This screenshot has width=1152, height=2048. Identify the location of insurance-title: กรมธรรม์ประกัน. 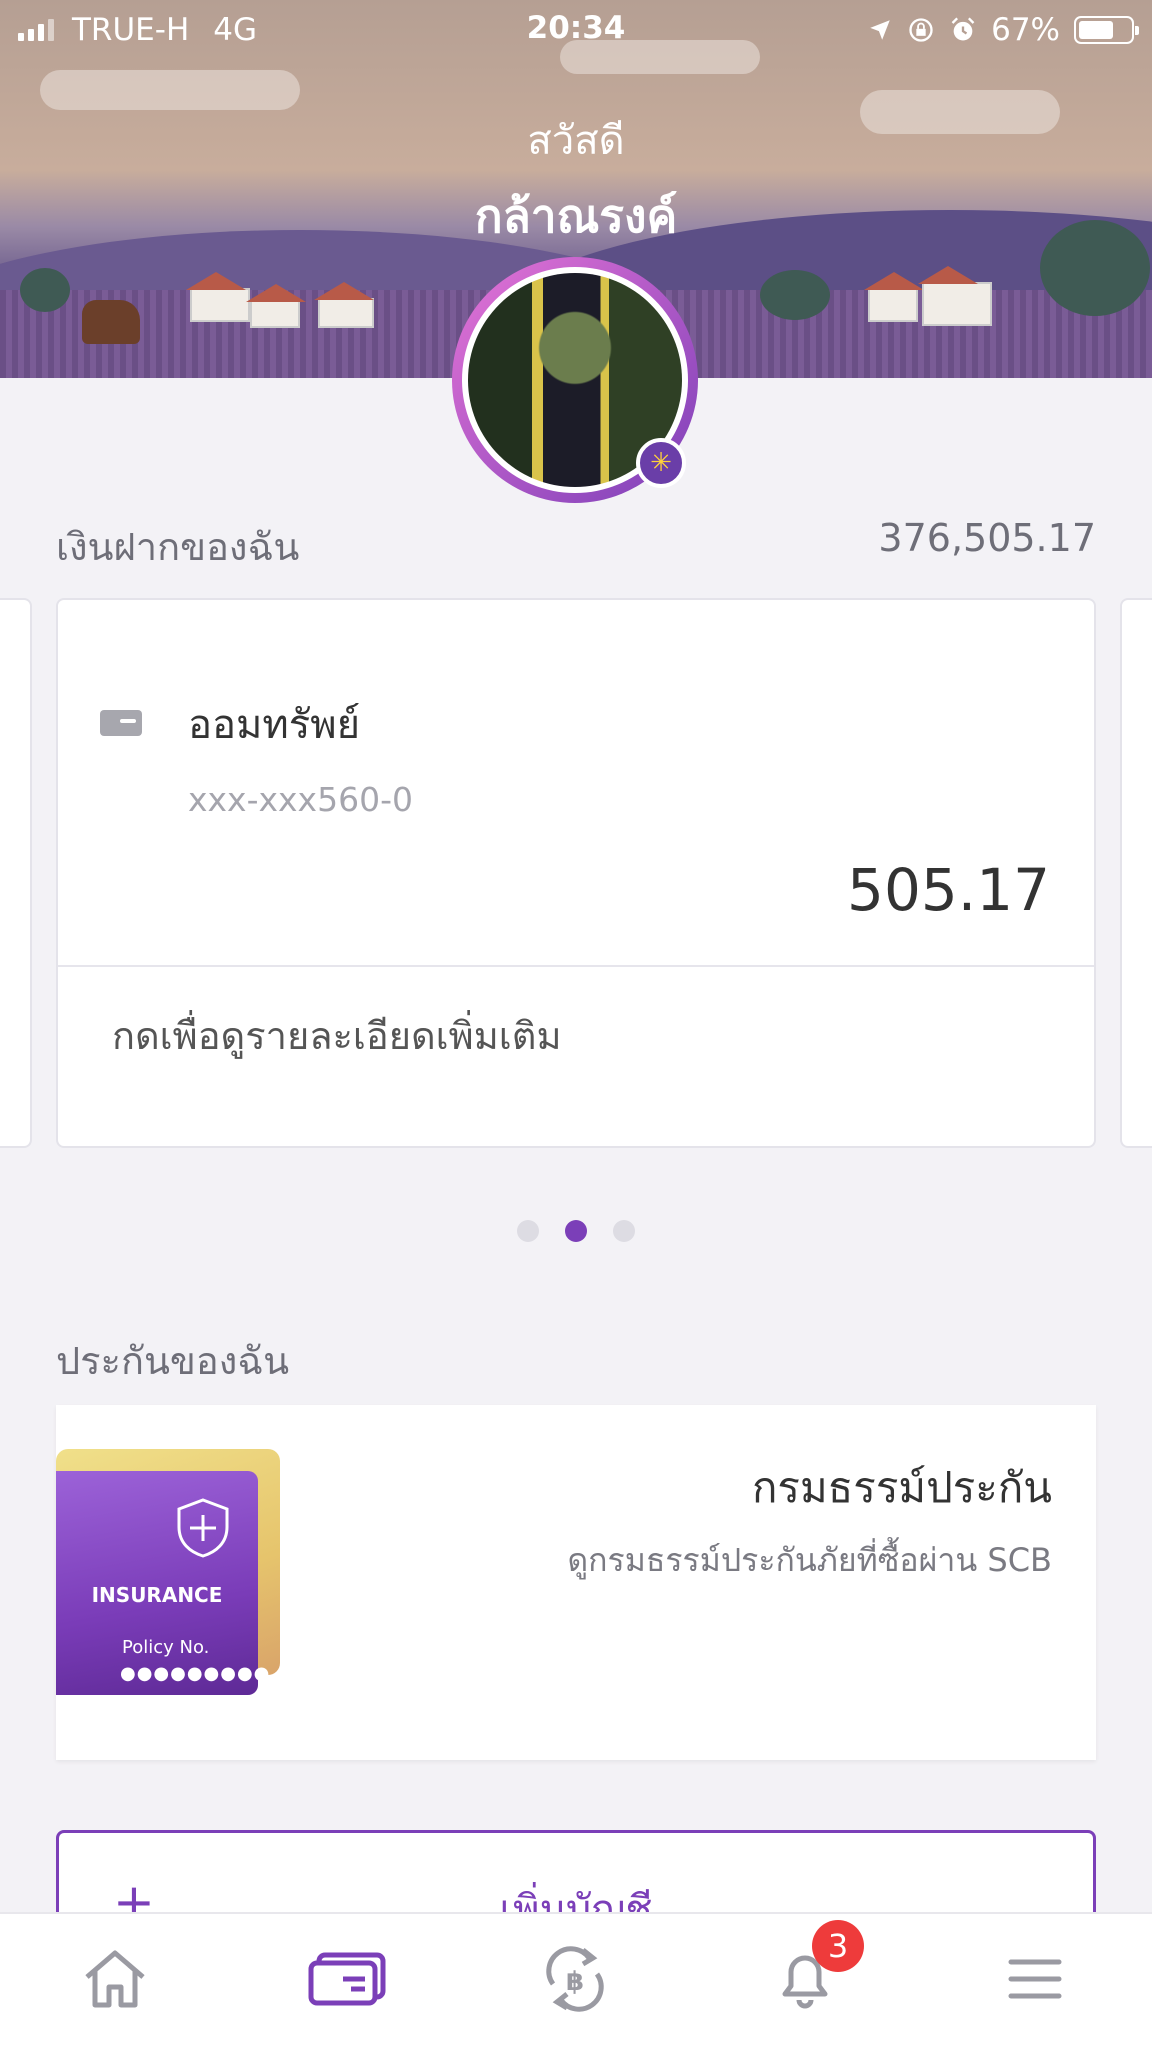
(901, 1487).